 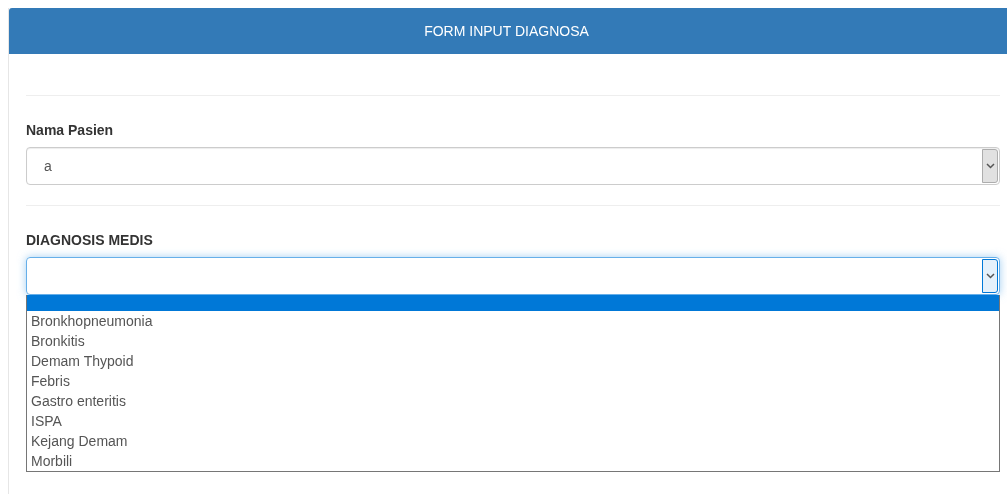 What do you see at coordinates (513, 381) in the screenshot?
I see `dropdown-option: Febris` at bounding box center [513, 381].